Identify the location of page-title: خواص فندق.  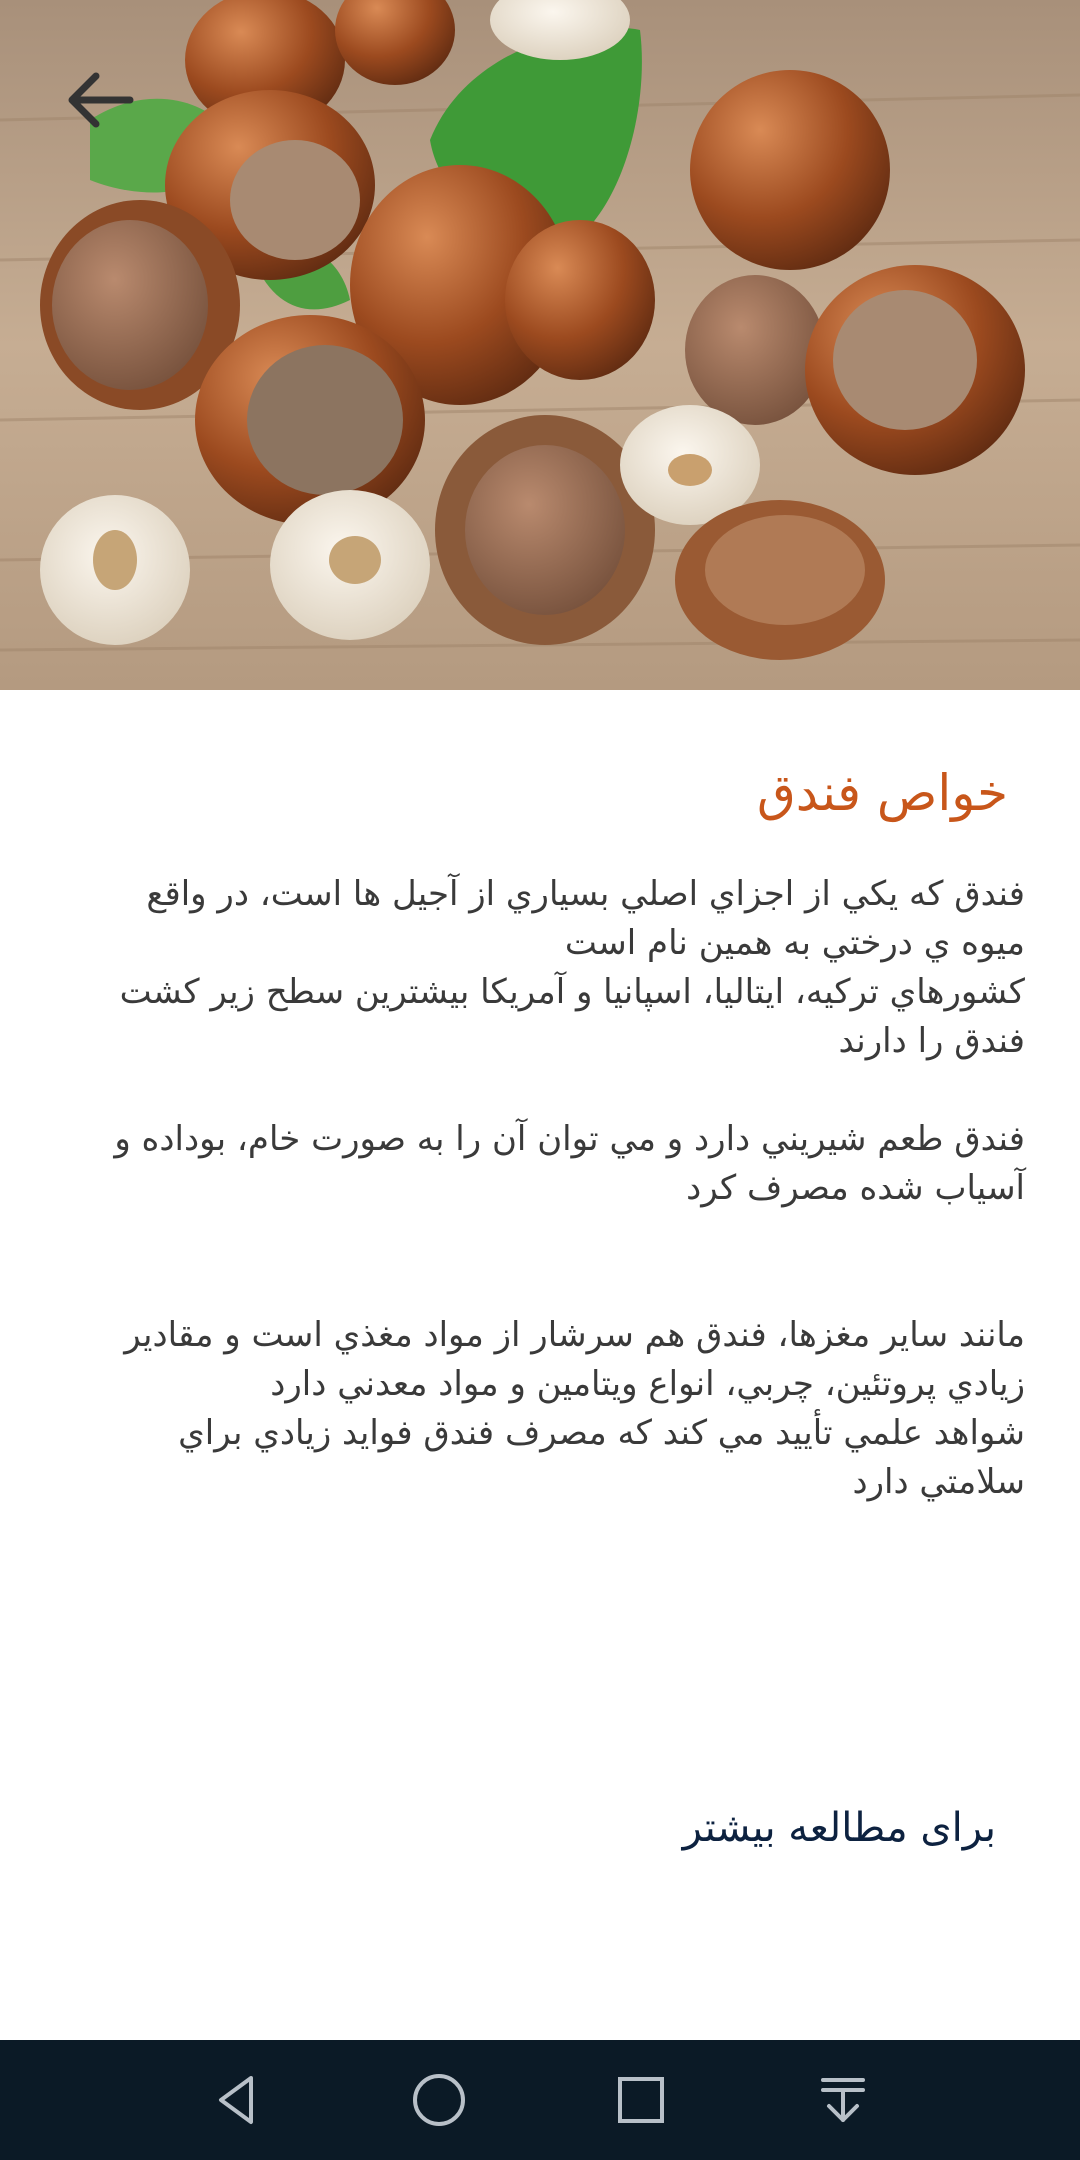
(882, 793).